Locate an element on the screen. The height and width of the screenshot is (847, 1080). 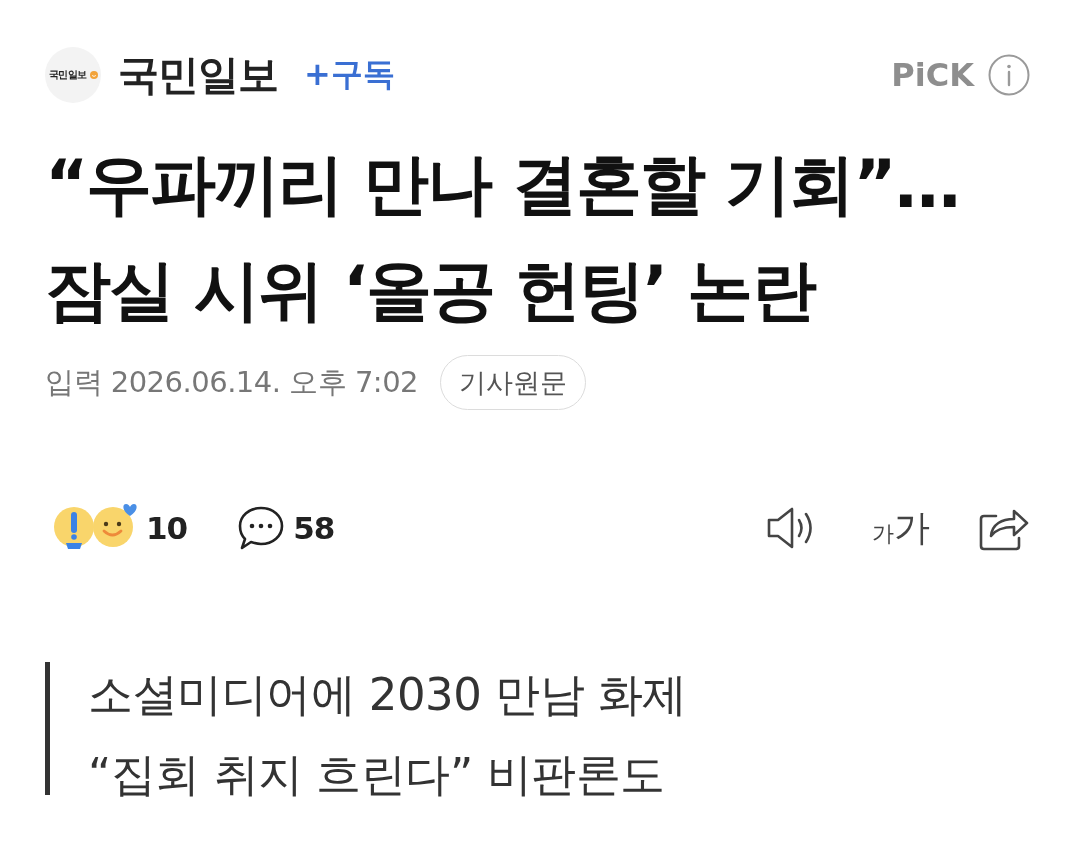
pick-label: PiCK is located at coordinates (932, 75).